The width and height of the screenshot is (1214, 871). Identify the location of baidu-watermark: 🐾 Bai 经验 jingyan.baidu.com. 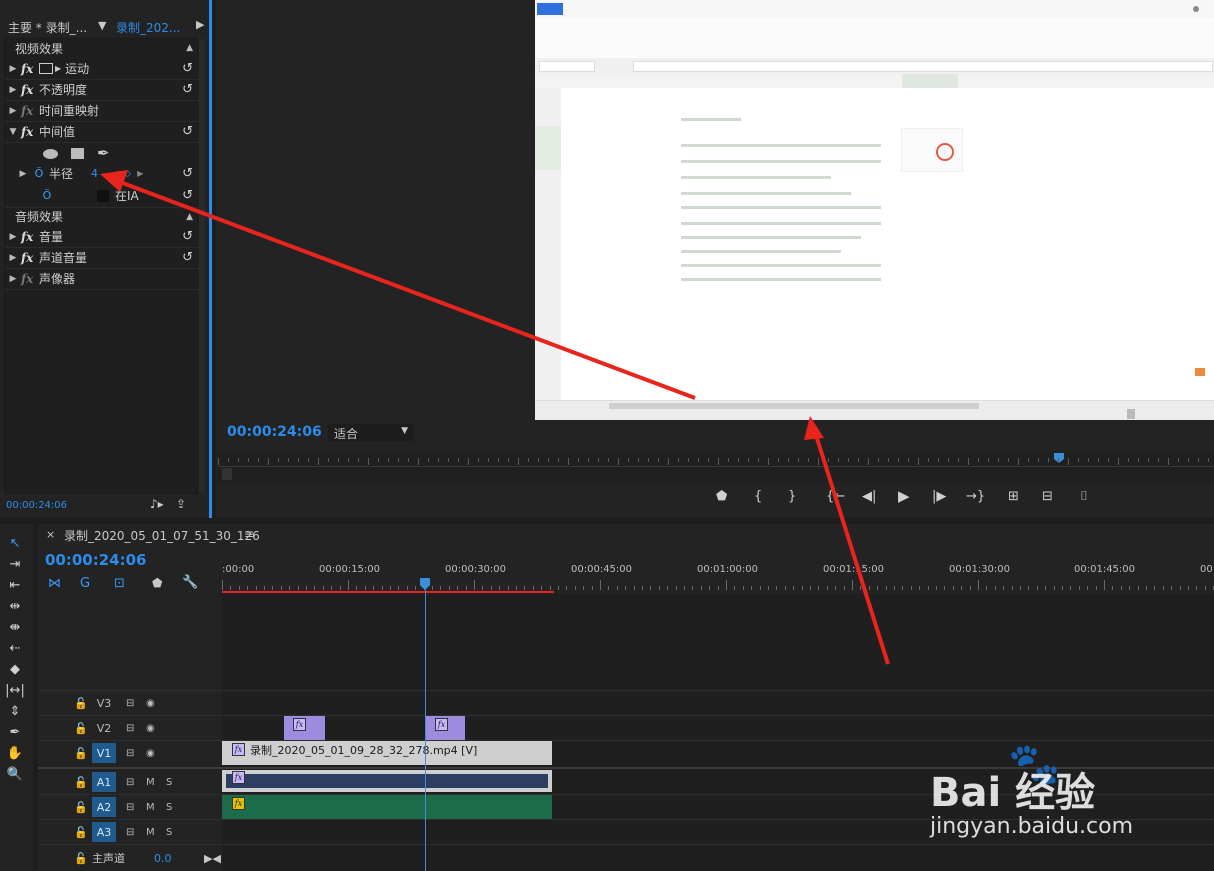
(1050, 794).